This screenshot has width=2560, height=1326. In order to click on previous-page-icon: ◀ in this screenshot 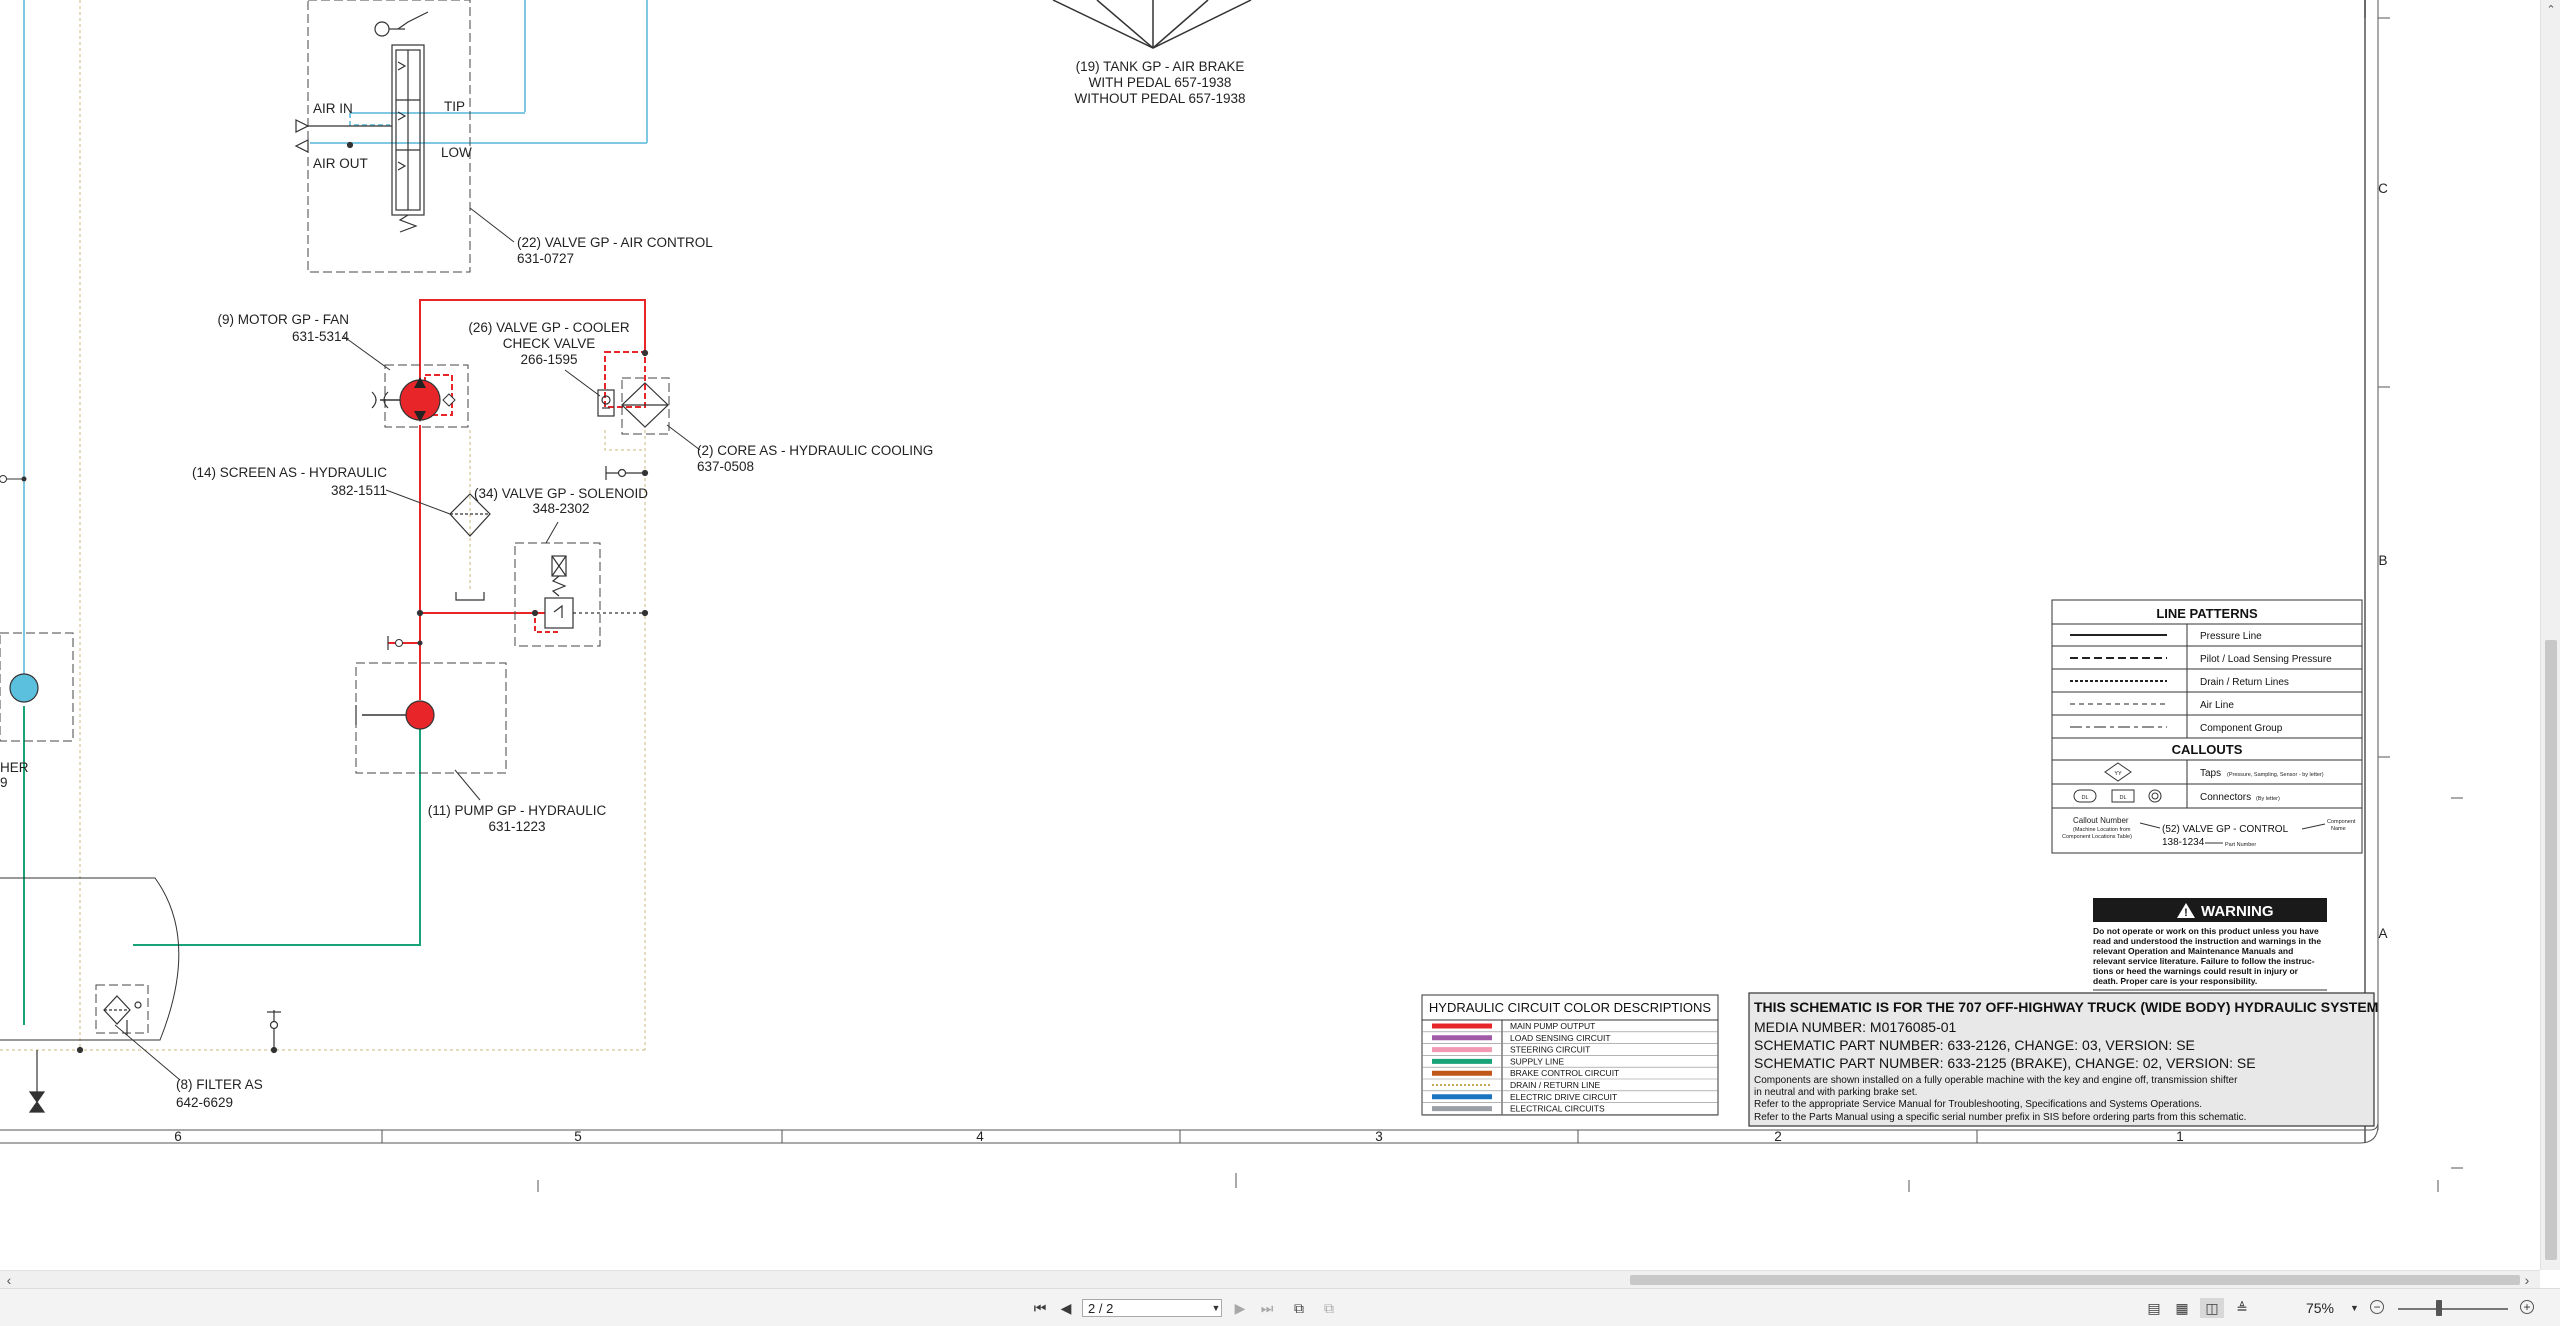, I will do `click(1066, 1308)`.